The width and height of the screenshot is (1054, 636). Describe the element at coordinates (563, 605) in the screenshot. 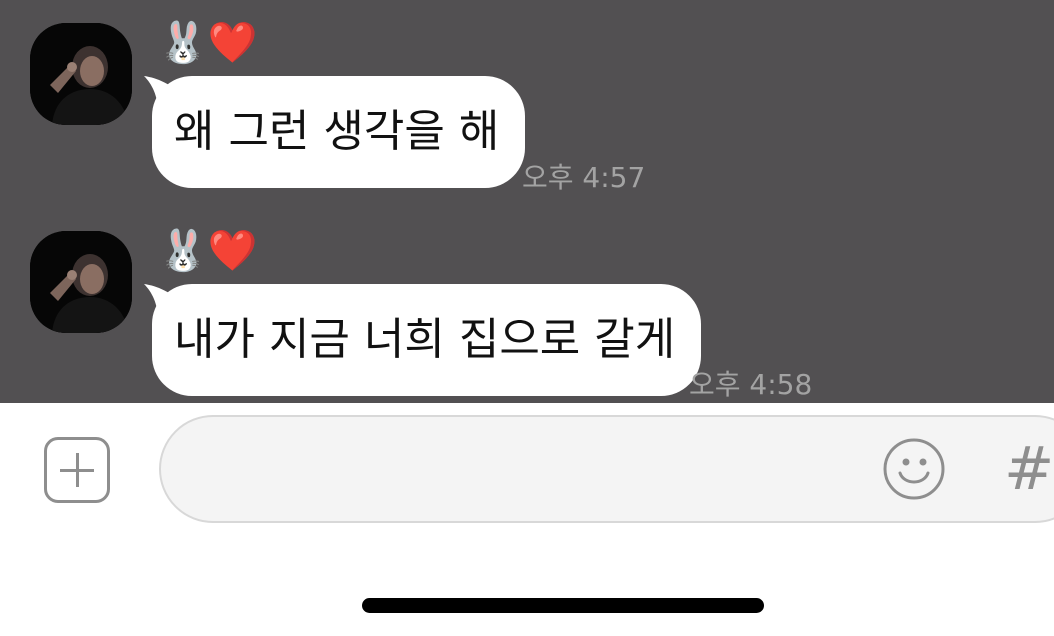

I see `home-indicator` at that location.